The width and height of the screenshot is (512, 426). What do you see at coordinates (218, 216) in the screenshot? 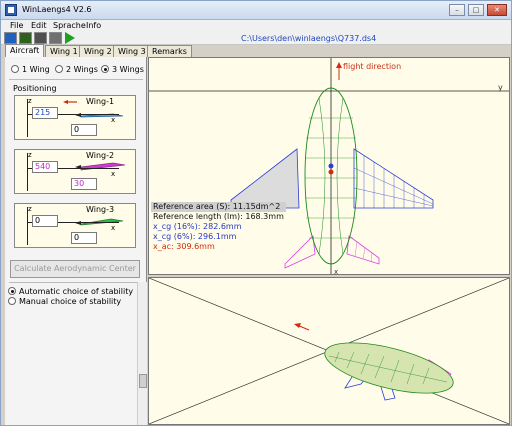
I see `reference-length: Reference length (lm): 168.3mm` at bounding box center [218, 216].